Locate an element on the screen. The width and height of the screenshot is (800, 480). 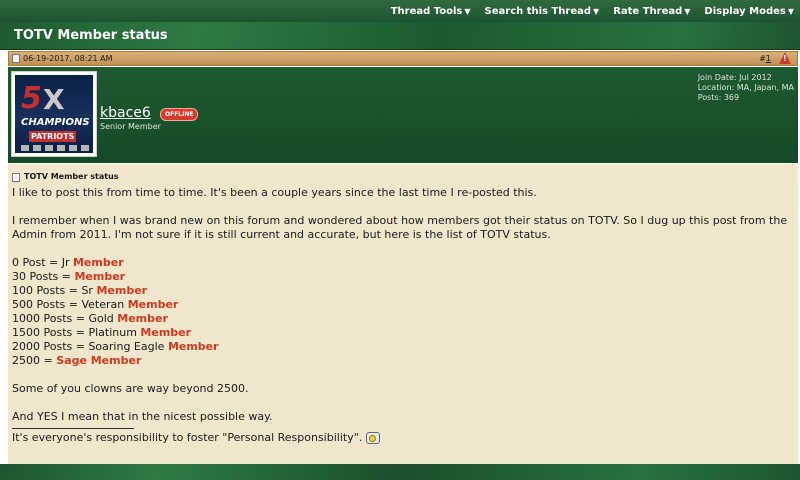
status-rank: Sage Member is located at coordinates (99, 360).